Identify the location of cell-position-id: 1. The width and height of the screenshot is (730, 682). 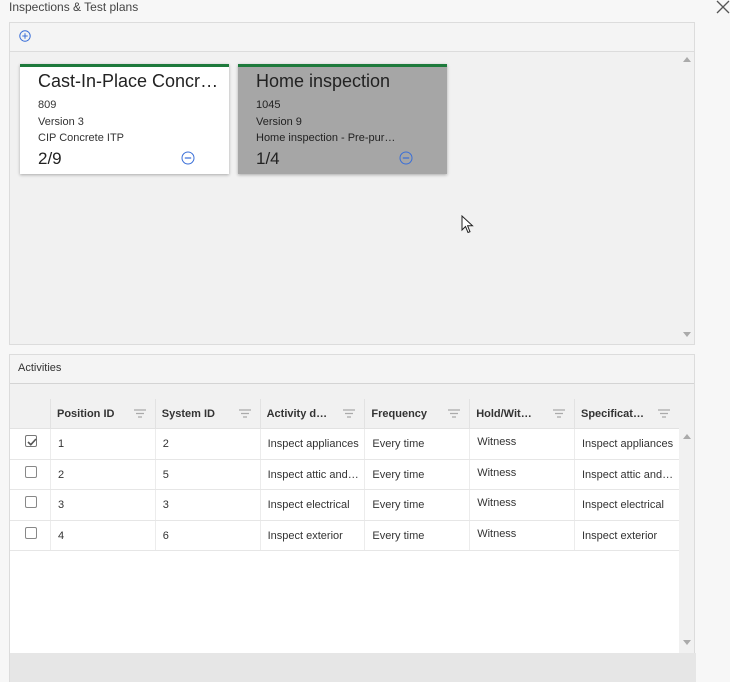
(102, 444).